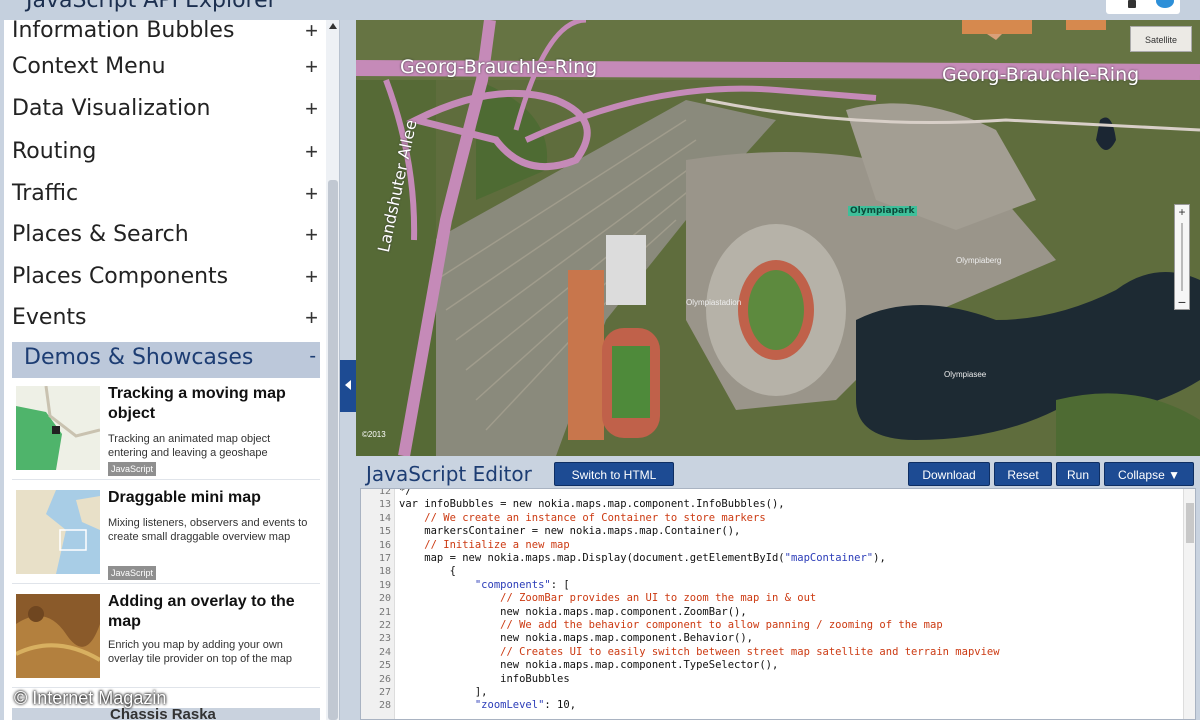 The width and height of the screenshot is (1200, 720). I want to click on code-line: infoBubbles, so click(484, 679).